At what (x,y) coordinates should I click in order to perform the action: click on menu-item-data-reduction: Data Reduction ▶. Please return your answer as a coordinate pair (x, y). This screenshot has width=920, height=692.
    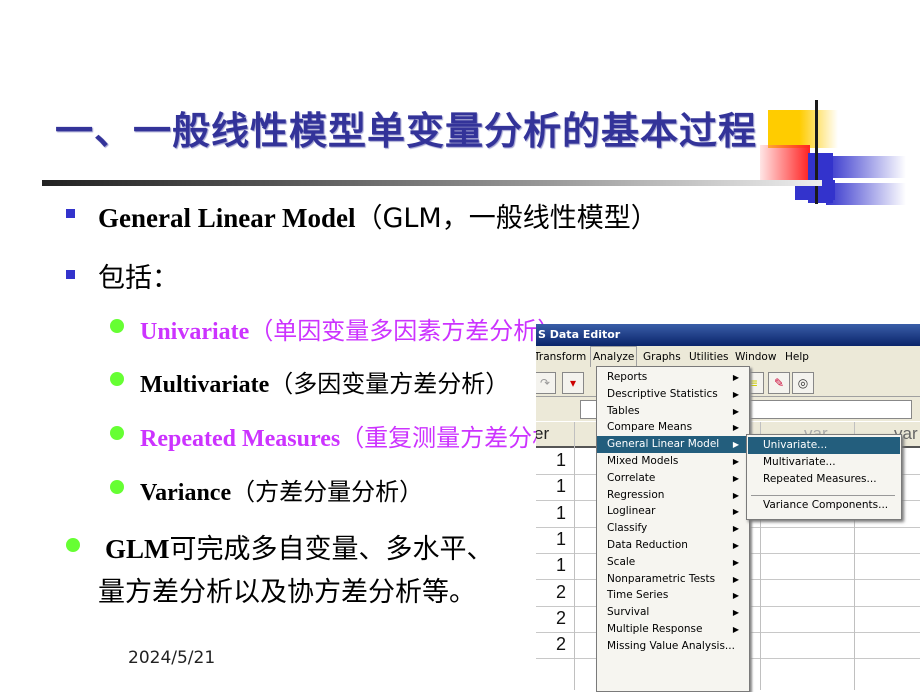
    Looking at the image, I should click on (672, 545).